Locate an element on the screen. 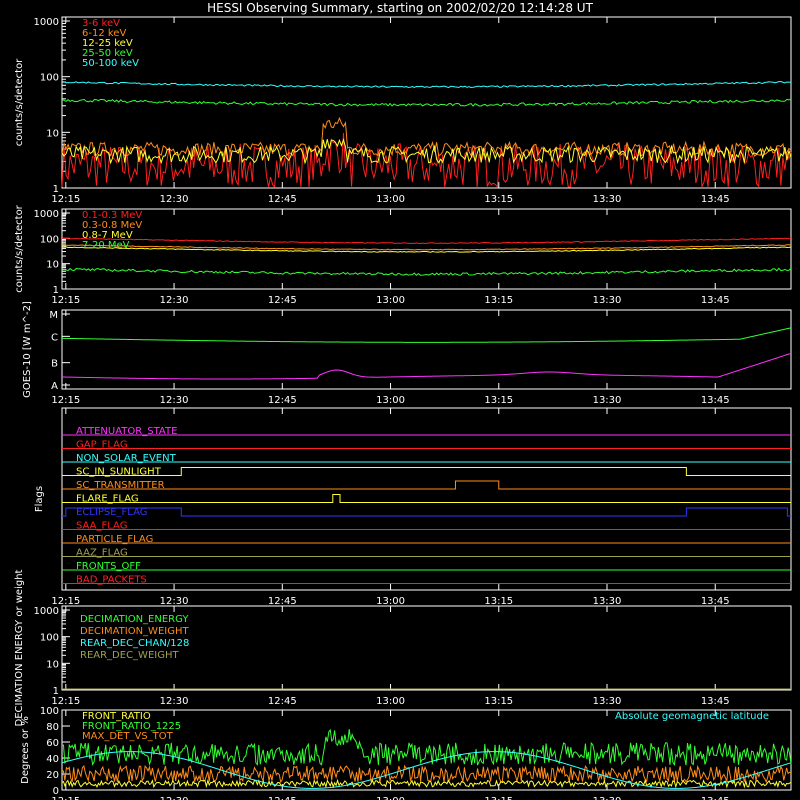  panel-high-energy-legend-3: 7-20 MeV is located at coordinates (106, 245).